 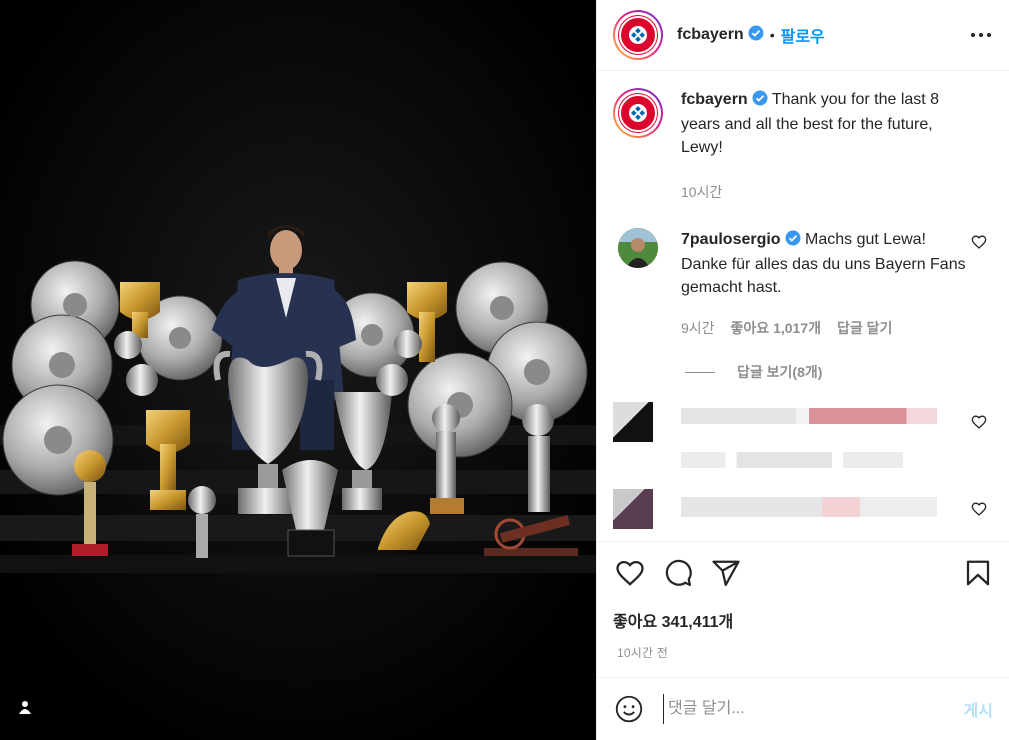 What do you see at coordinates (698, 328) in the screenshot?
I see `comment-time: 9시간` at bounding box center [698, 328].